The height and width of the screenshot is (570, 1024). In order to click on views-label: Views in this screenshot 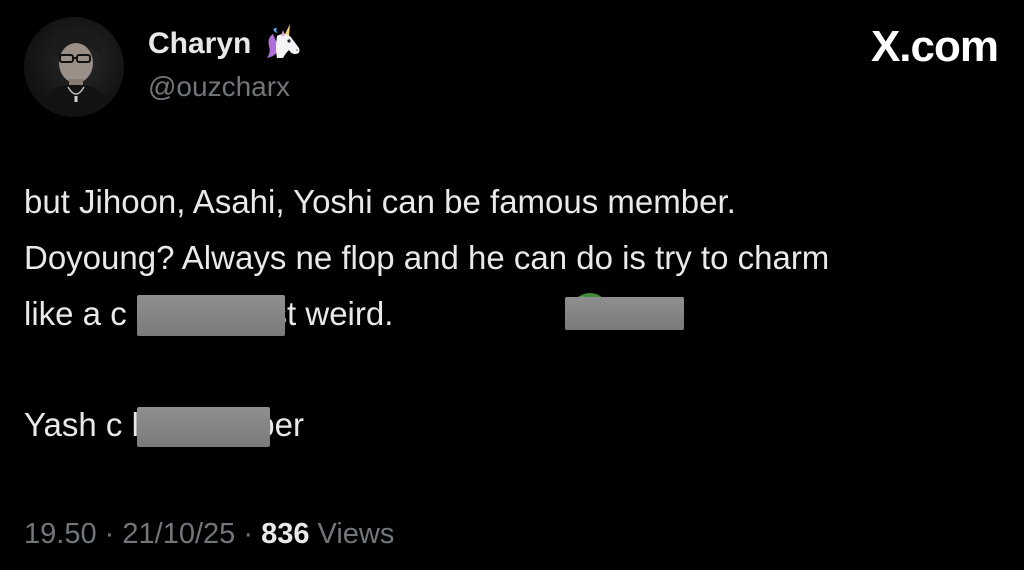, I will do `click(356, 534)`.